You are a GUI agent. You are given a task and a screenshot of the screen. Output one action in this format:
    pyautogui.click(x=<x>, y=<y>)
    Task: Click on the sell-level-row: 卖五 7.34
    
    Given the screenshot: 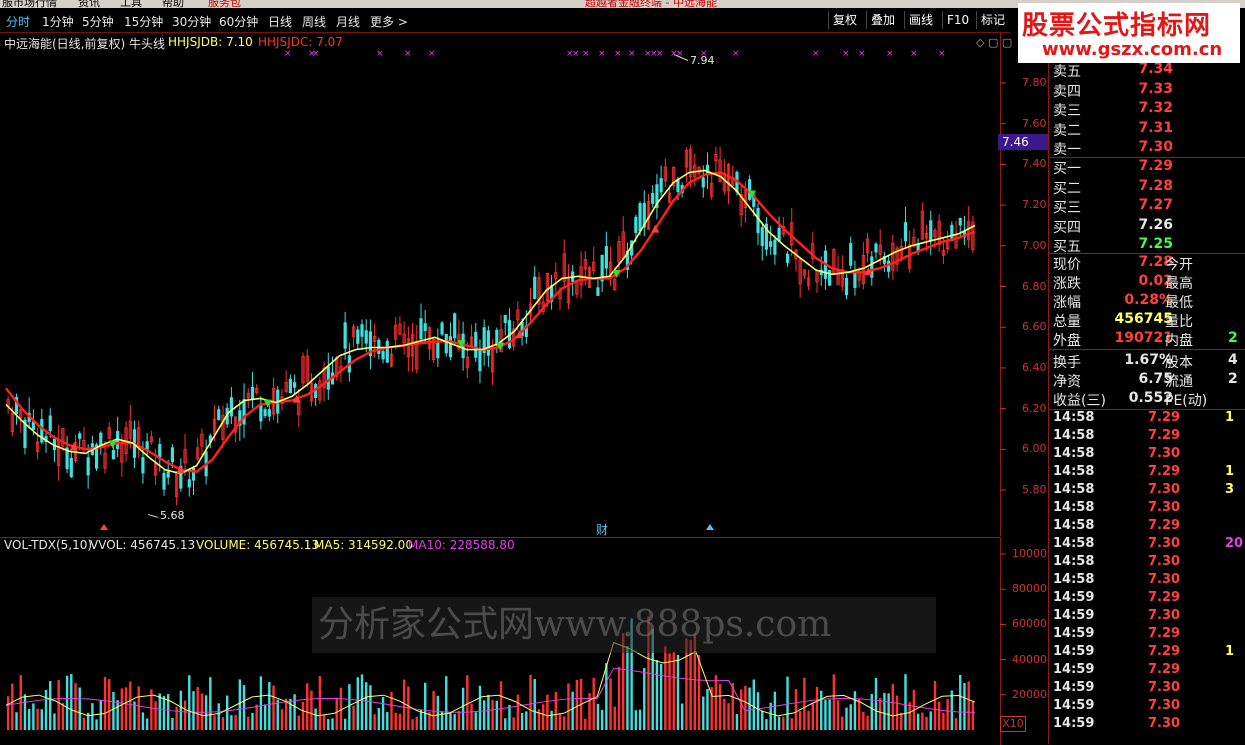 What is the action you would take?
    pyautogui.click(x=1148, y=70)
    